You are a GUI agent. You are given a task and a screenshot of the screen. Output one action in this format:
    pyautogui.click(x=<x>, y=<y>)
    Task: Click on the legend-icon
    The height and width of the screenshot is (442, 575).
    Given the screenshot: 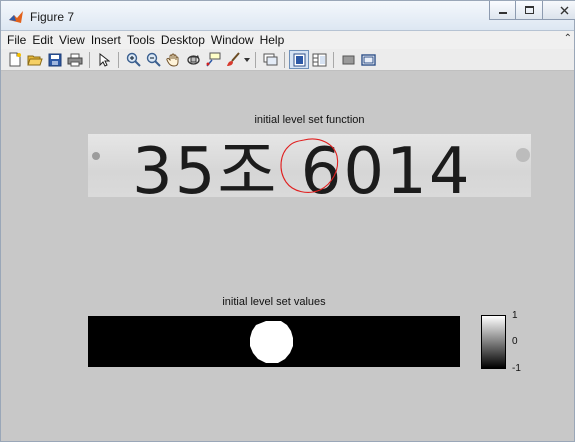 What is the action you would take?
    pyautogui.click(x=348, y=59)
    